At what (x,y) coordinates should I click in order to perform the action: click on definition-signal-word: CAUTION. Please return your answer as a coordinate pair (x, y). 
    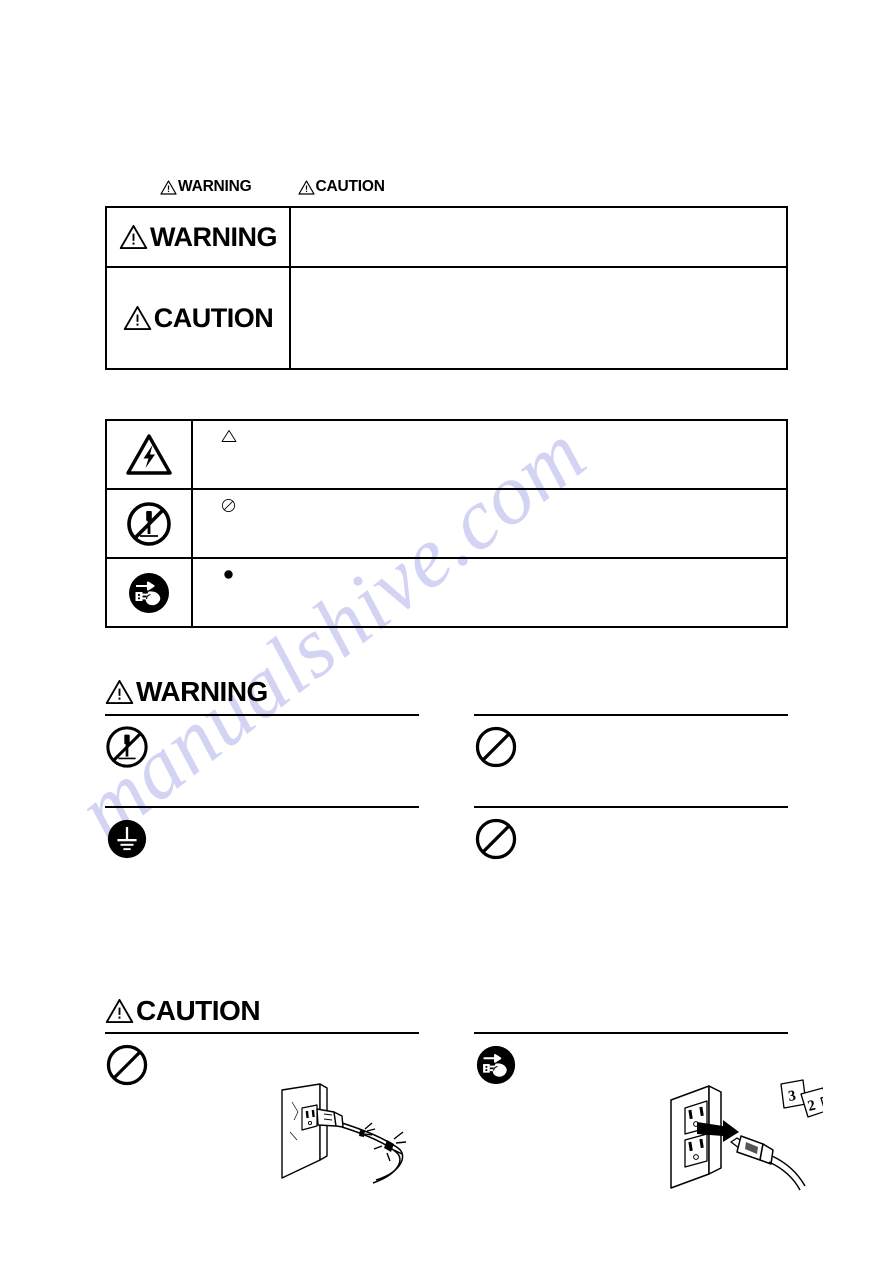
    Looking at the image, I should click on (213, 317).